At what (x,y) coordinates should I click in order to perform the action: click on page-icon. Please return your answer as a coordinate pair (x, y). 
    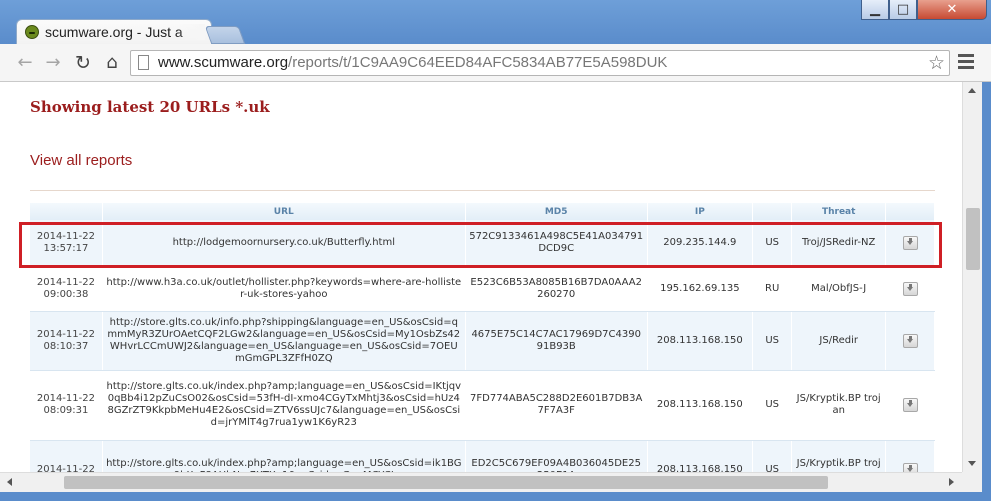
    Looking at the image, I should click on (143, 62).